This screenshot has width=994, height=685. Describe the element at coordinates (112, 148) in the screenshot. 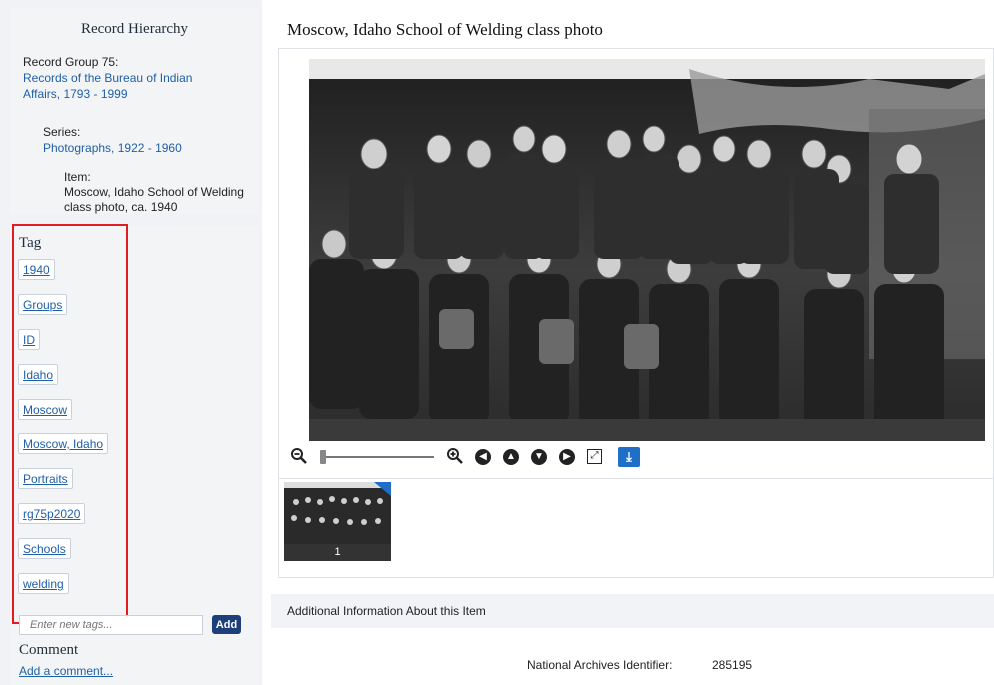

I see `series-link: Photographs, 1922 - 1960` at that location.